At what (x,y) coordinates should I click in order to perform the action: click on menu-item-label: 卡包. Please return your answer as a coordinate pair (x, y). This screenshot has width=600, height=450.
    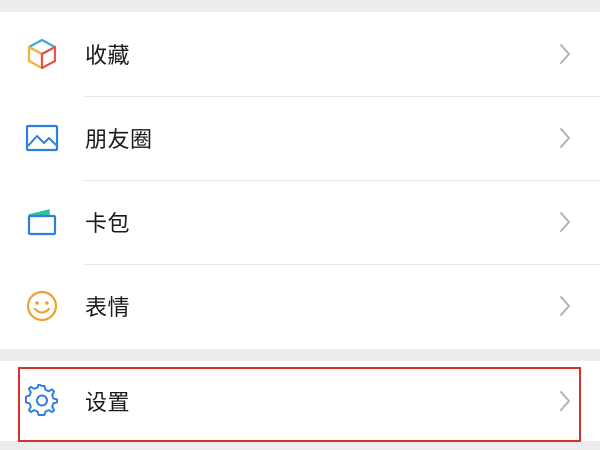
    Looking at the image, I should click on (108, 224).